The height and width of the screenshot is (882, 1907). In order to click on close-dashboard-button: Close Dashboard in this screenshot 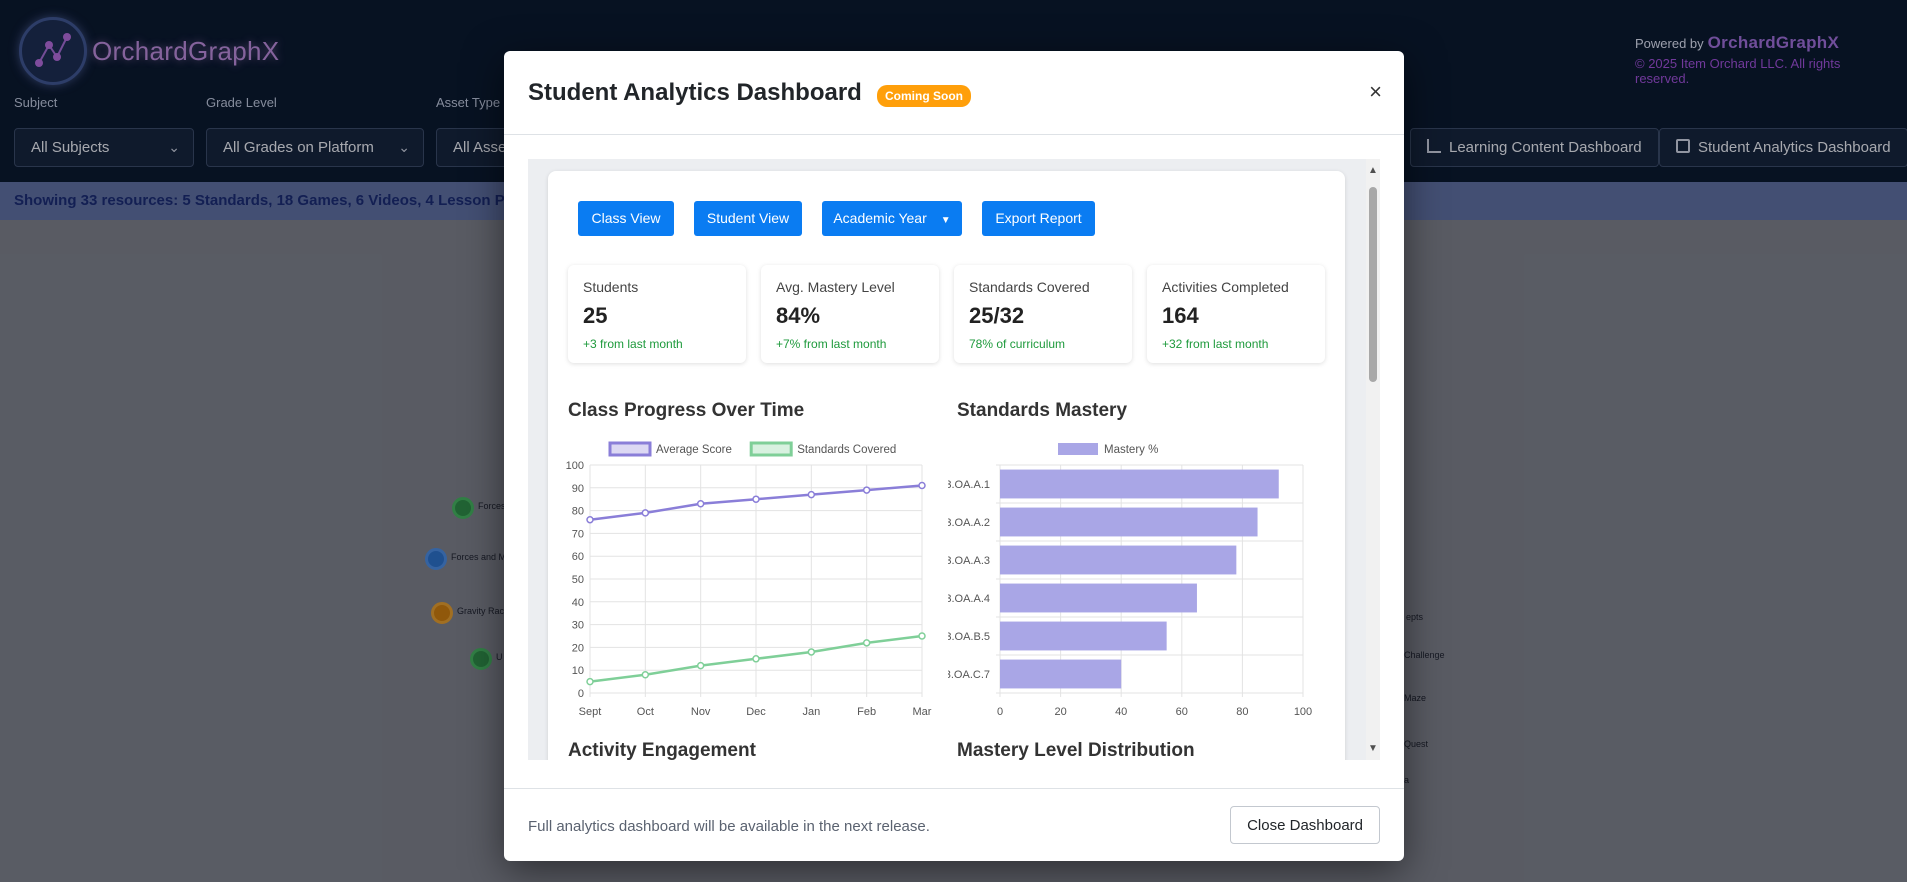, I will do `click(1305, 825)`.